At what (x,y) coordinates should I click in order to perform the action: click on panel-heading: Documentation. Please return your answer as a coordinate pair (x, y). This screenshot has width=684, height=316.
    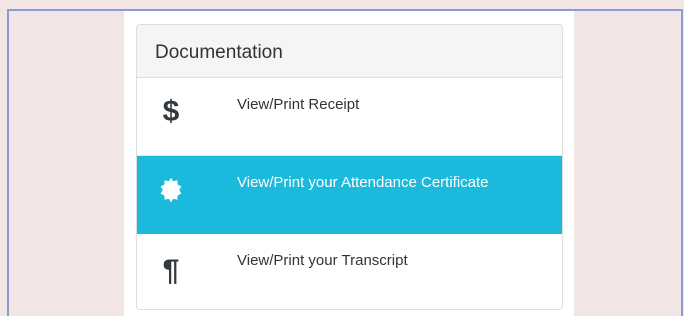
    Looking at the image, I should click on (349, 51).